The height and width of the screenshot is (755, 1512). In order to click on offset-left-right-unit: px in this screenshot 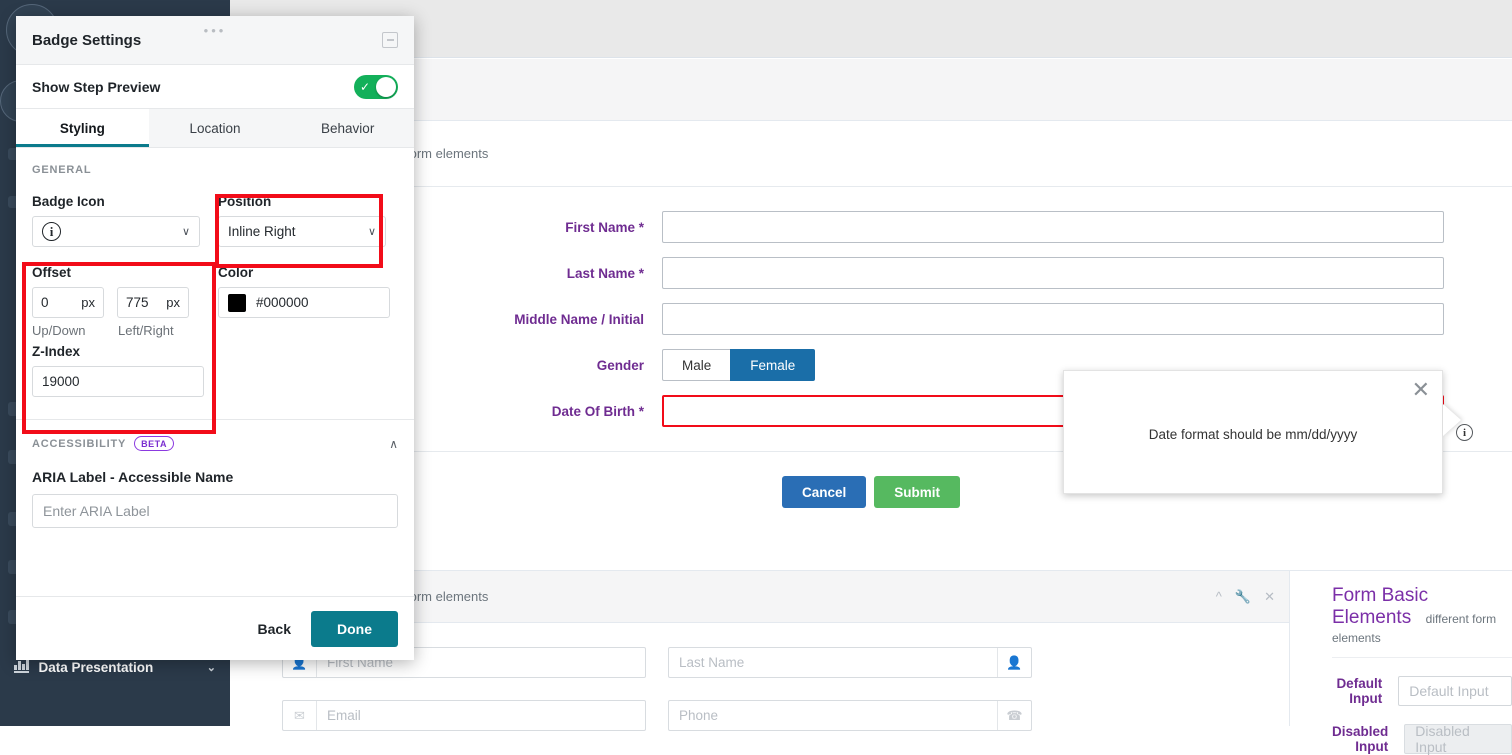, I will do `click(173, 302)`.